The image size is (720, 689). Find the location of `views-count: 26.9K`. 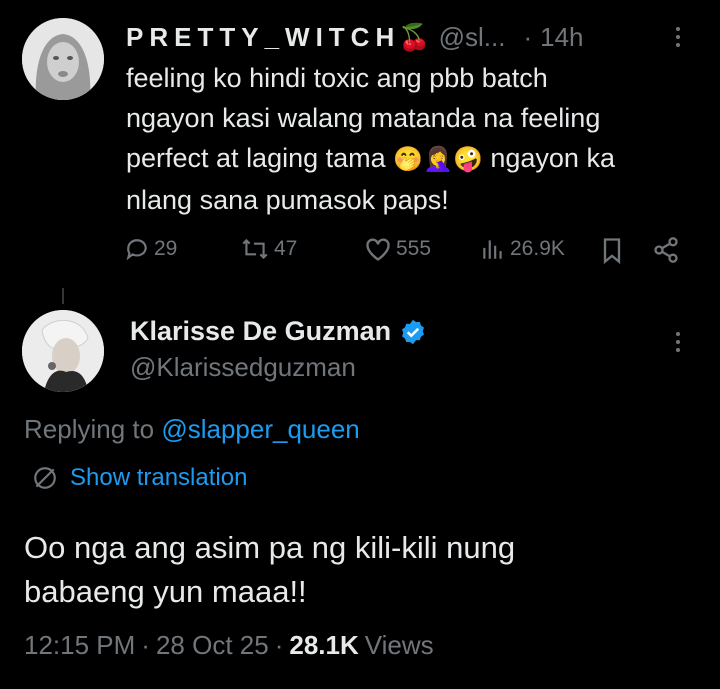

views-count: 26.9K is located at coordinates (537, 248).